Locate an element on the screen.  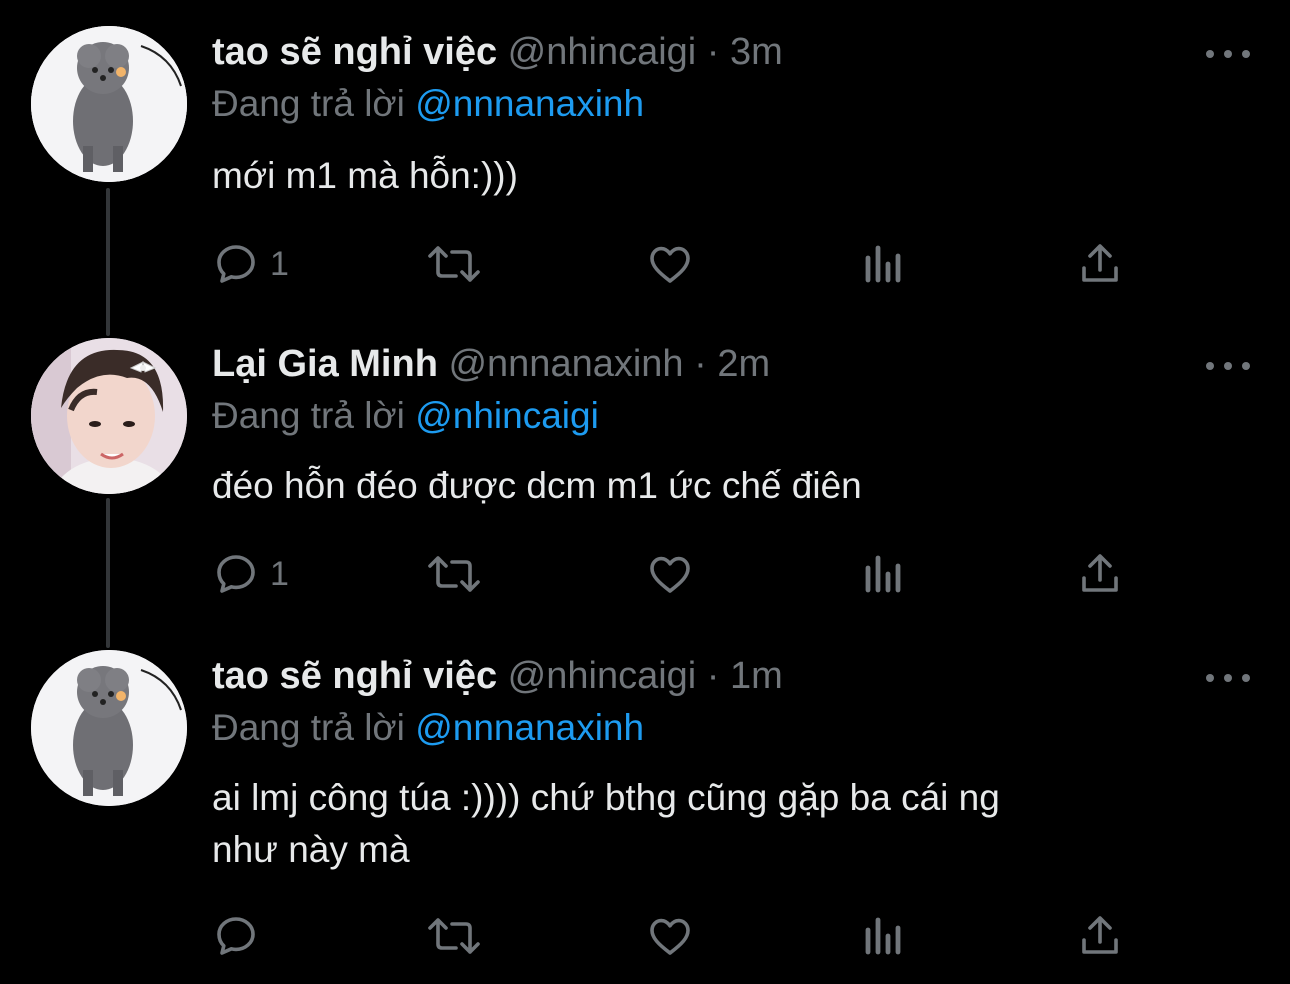
tweet-text-line: như này mà is located at coordinates (311, 849).